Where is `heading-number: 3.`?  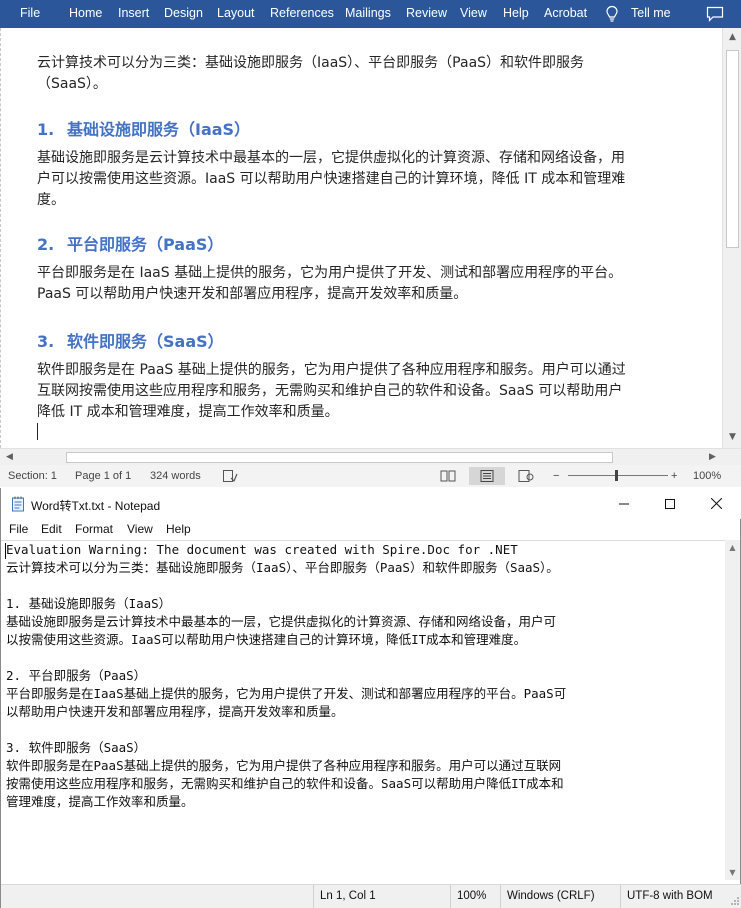 heading-number: 3. is located at coordinates (46, 341).